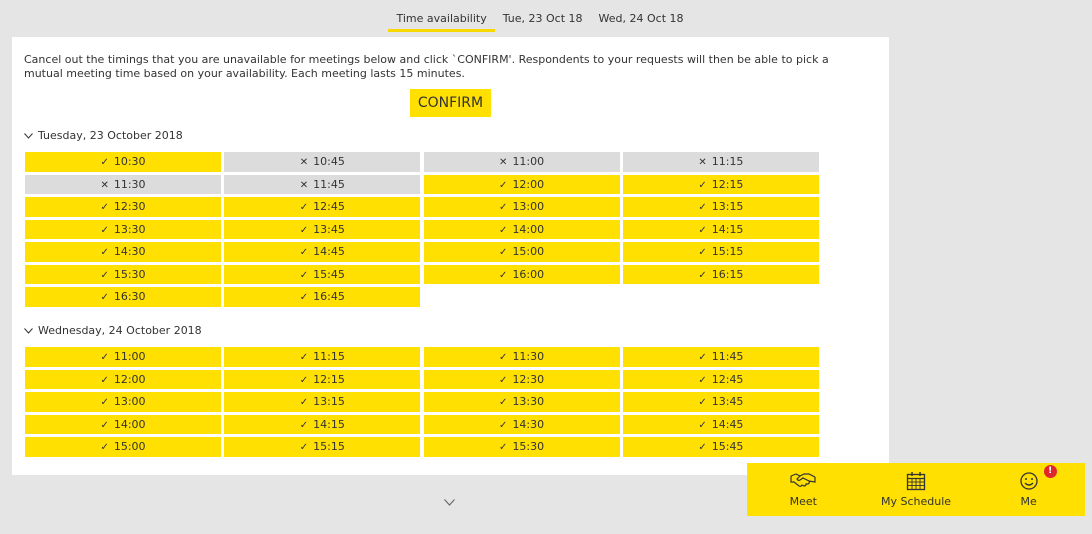  I want to click on nav-meet: Meet, so click(803, 489).